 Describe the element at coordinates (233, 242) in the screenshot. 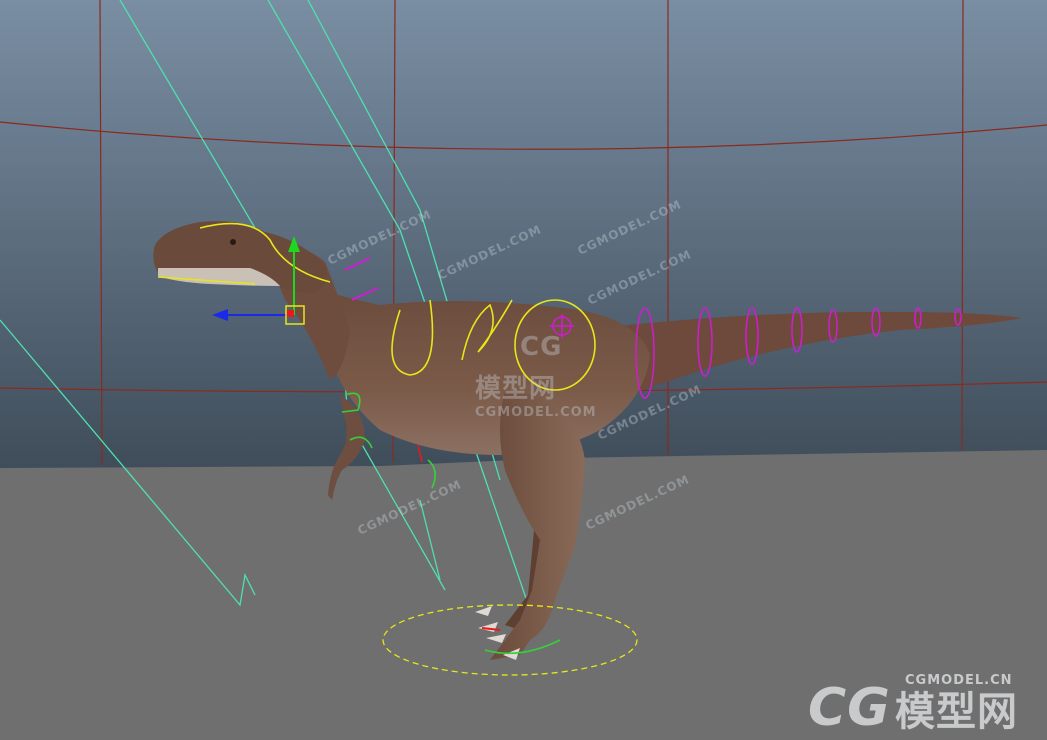

I see `raptor-eye` at that location.